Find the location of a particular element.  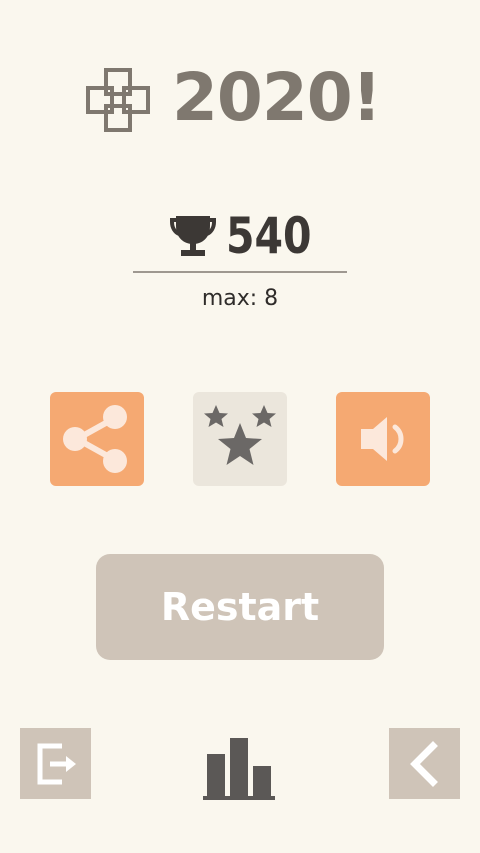

stats-button is located at coordinates (239, 765).